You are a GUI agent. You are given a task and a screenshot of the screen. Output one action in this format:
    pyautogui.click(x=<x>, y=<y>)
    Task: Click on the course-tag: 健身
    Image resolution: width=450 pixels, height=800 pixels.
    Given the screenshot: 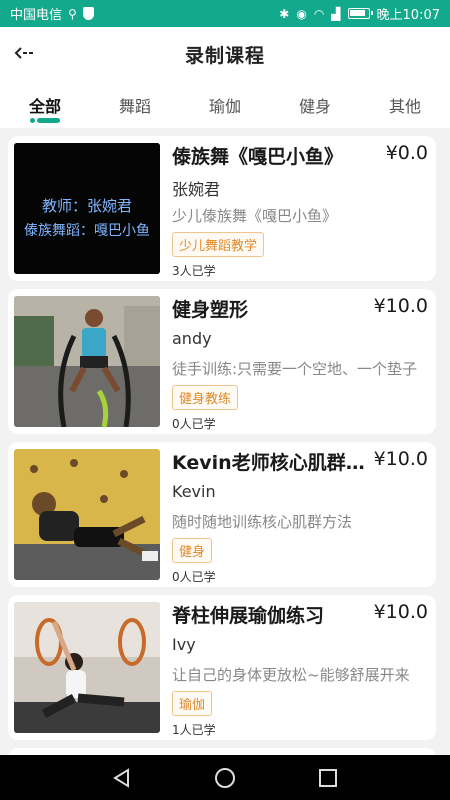 What is the action you would take?
    pyautogui.click(x=192, y=550)
    